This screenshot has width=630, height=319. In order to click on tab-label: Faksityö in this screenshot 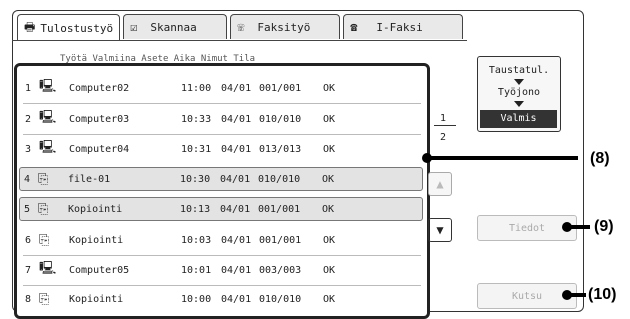, I will do `click(284, 27)`.